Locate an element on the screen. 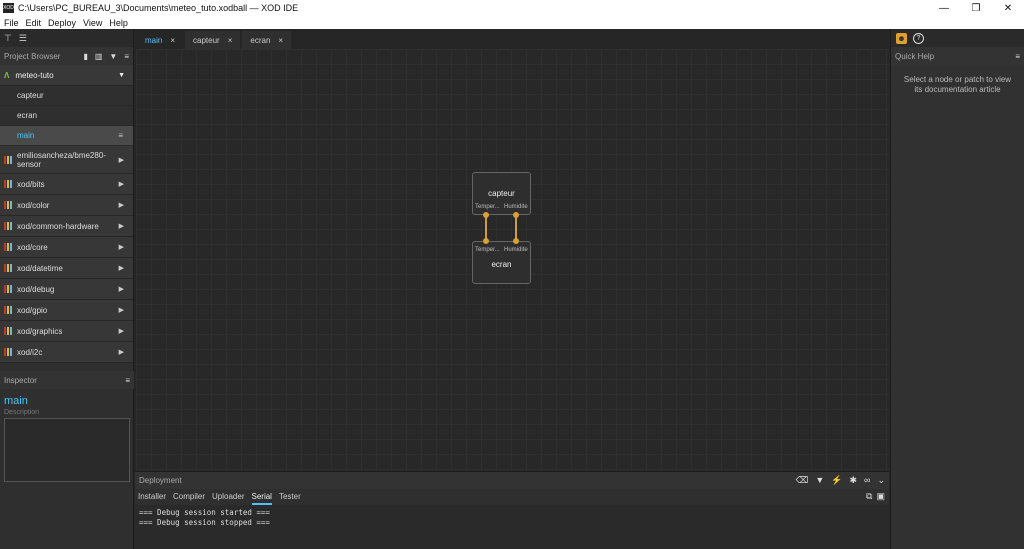  close-window-button: ✕ is located at coordinates (1008, 8).